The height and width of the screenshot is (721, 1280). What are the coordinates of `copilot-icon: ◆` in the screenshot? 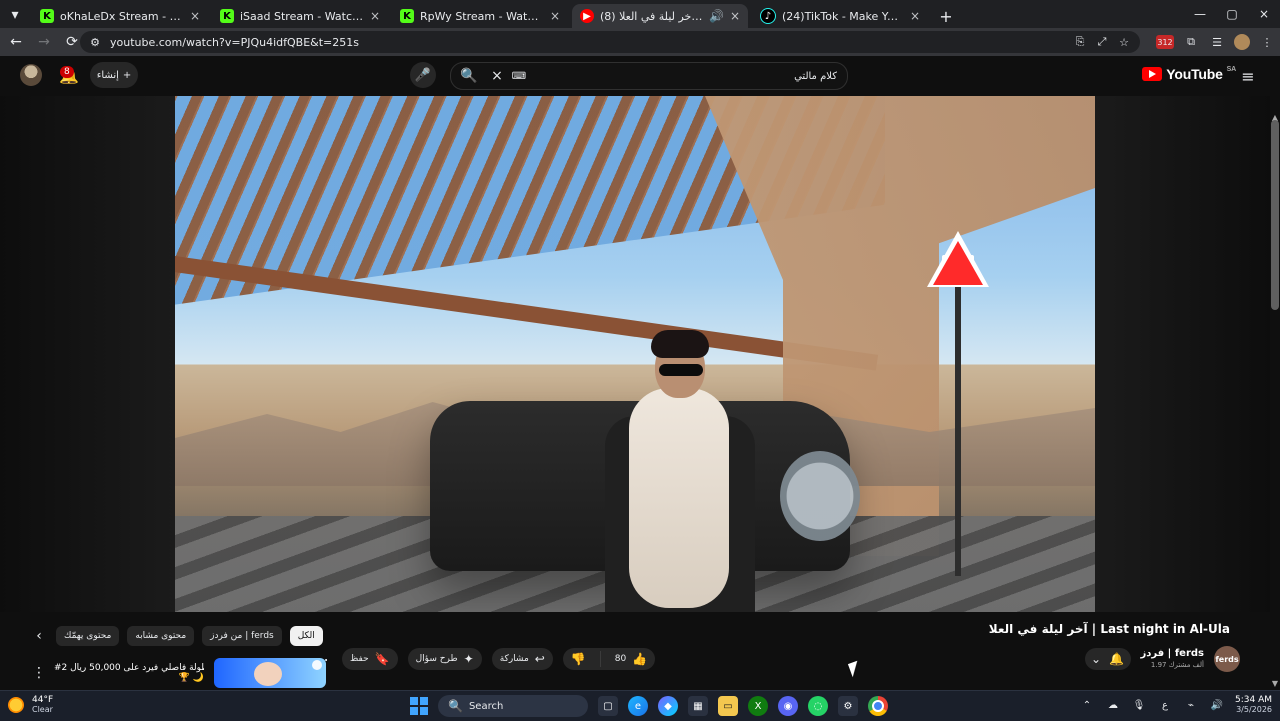 It's located at (668, 706).